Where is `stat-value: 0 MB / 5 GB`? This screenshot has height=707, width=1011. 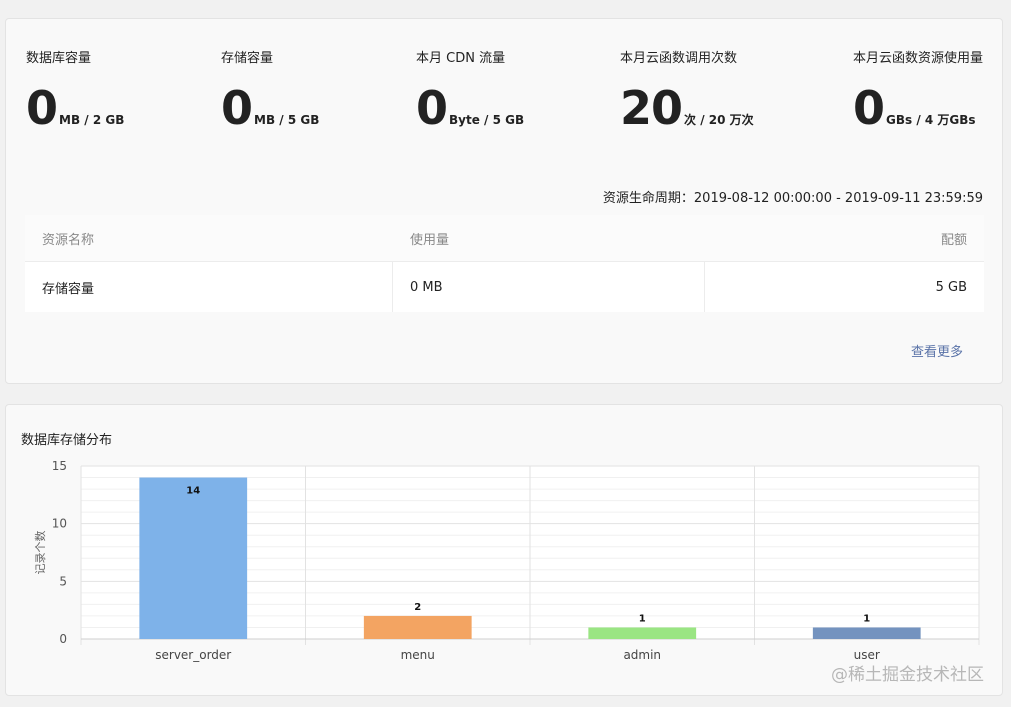
stat-value: 0 MB / 5 GB is located at coordinates (270, 108).